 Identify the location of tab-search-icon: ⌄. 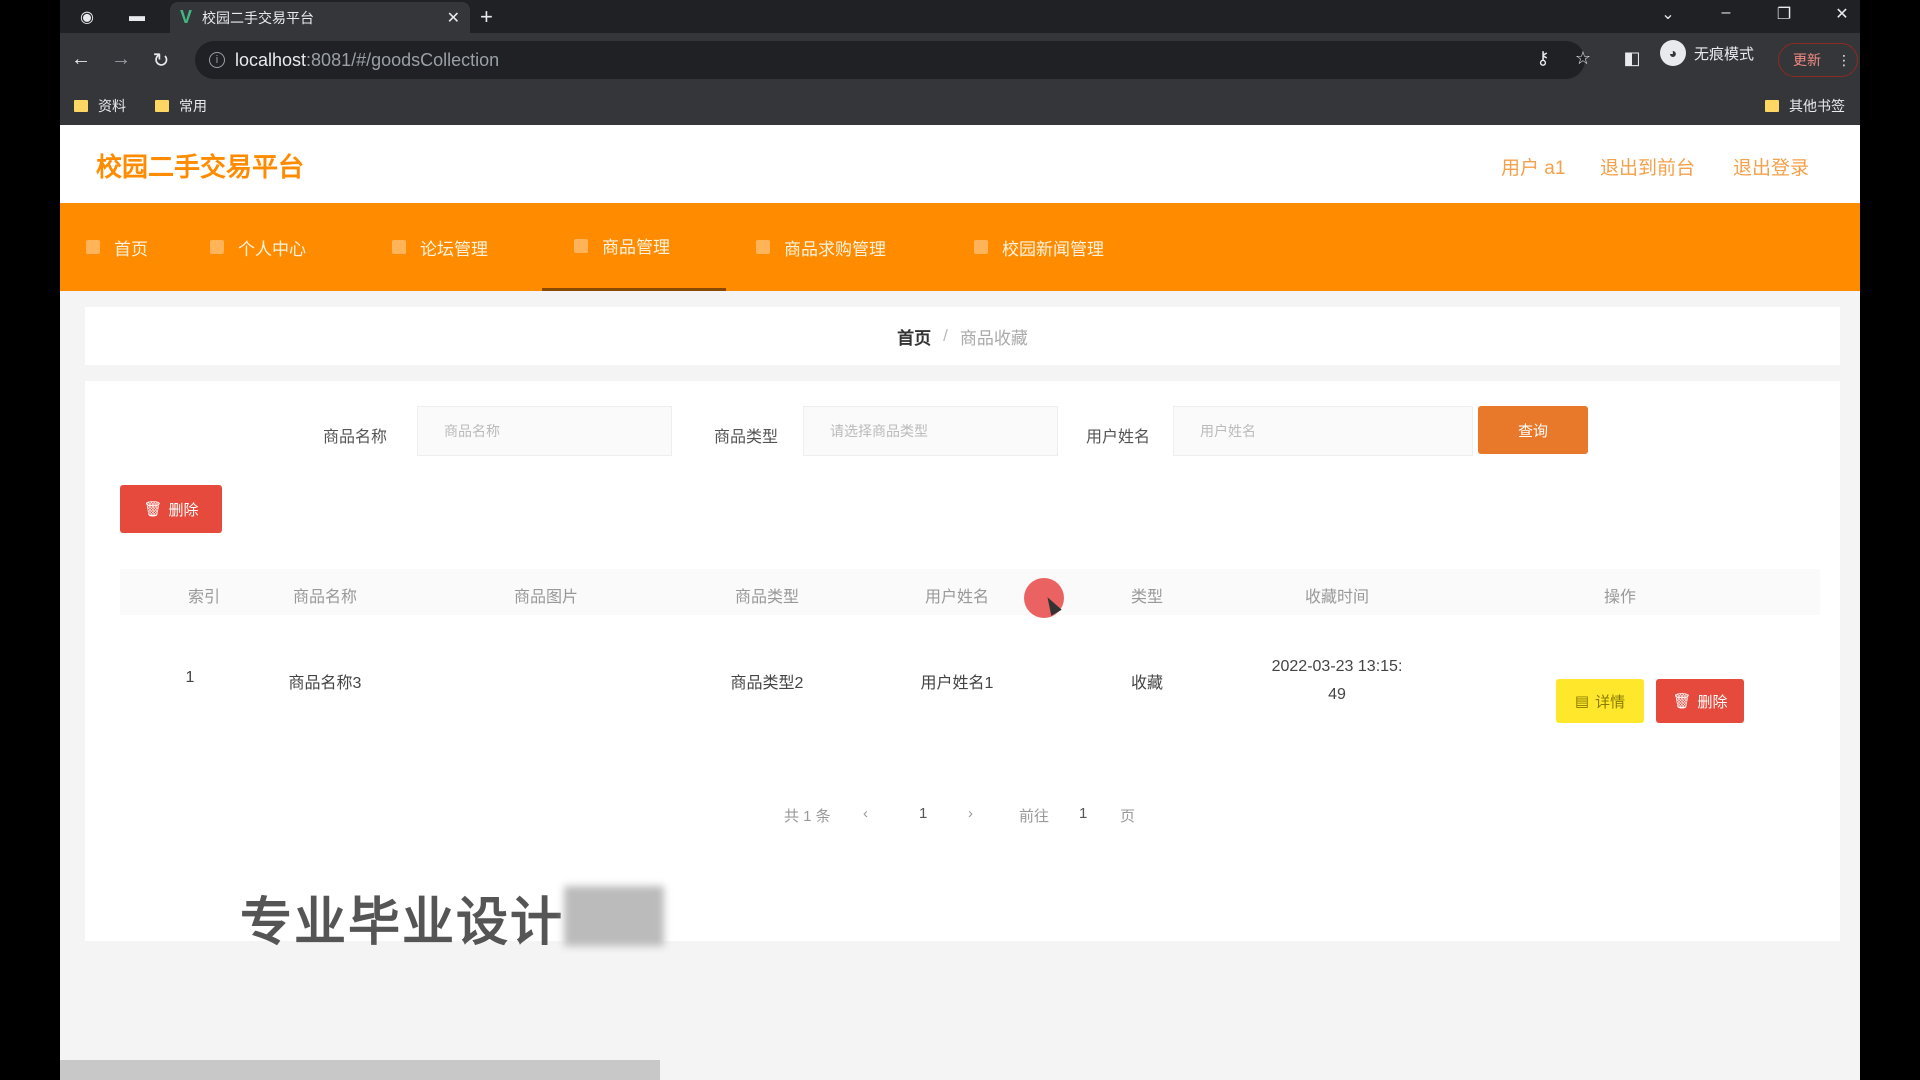
(1668, 14).